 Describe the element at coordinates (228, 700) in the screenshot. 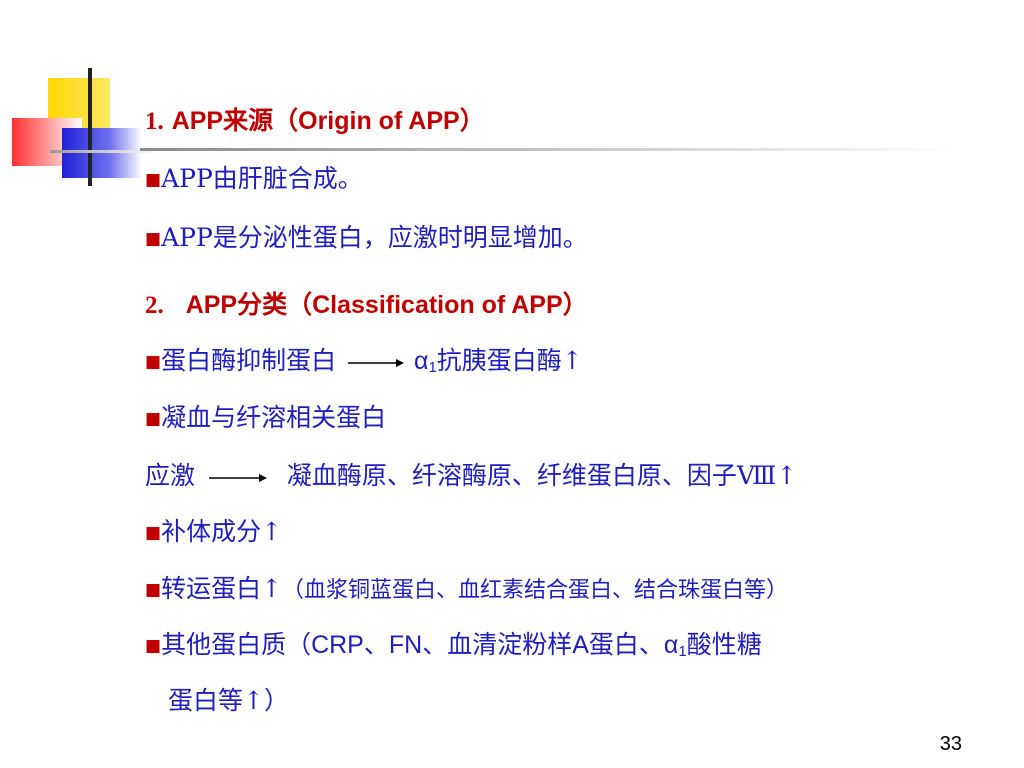

I see `list-item-continuation: 蛋白等↑）` at that location.